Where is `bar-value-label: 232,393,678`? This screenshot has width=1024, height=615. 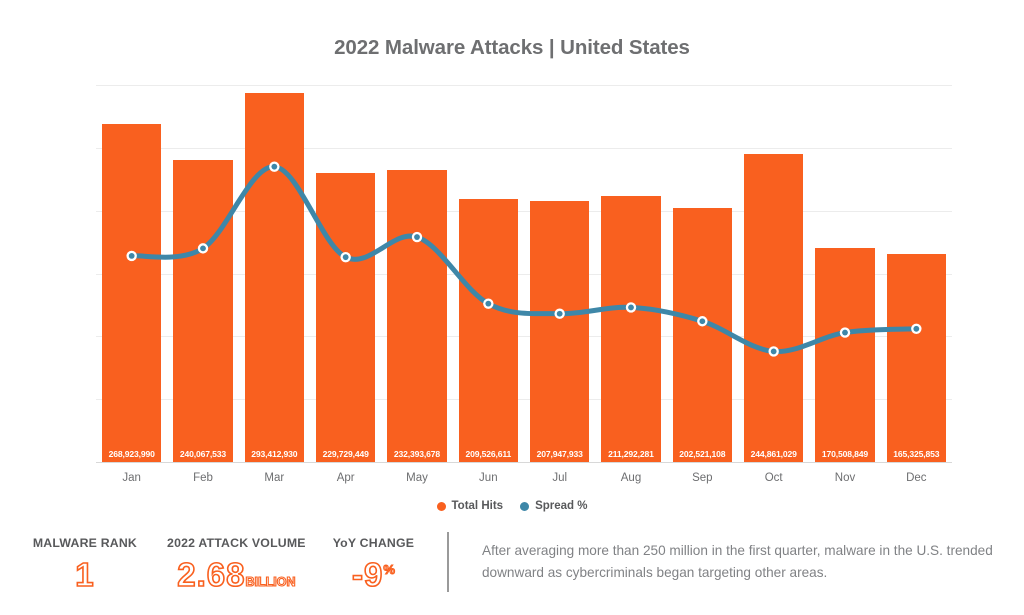
bar-value-label: 232,393,678 is located at coordinates (417, 454).